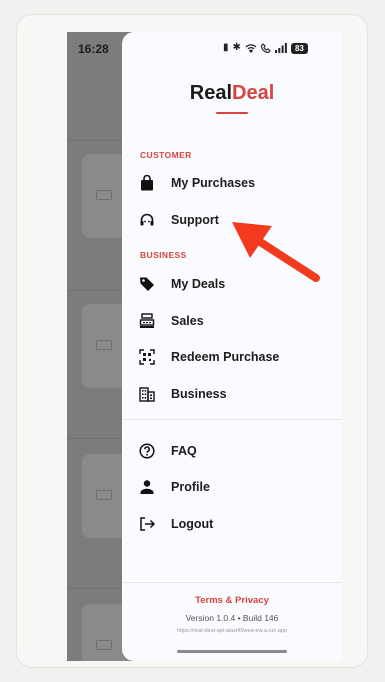 Image resolution: width=385 pixels, height=682 pixels. I want to click on menu-item-label: Profile, so click(190, 487).